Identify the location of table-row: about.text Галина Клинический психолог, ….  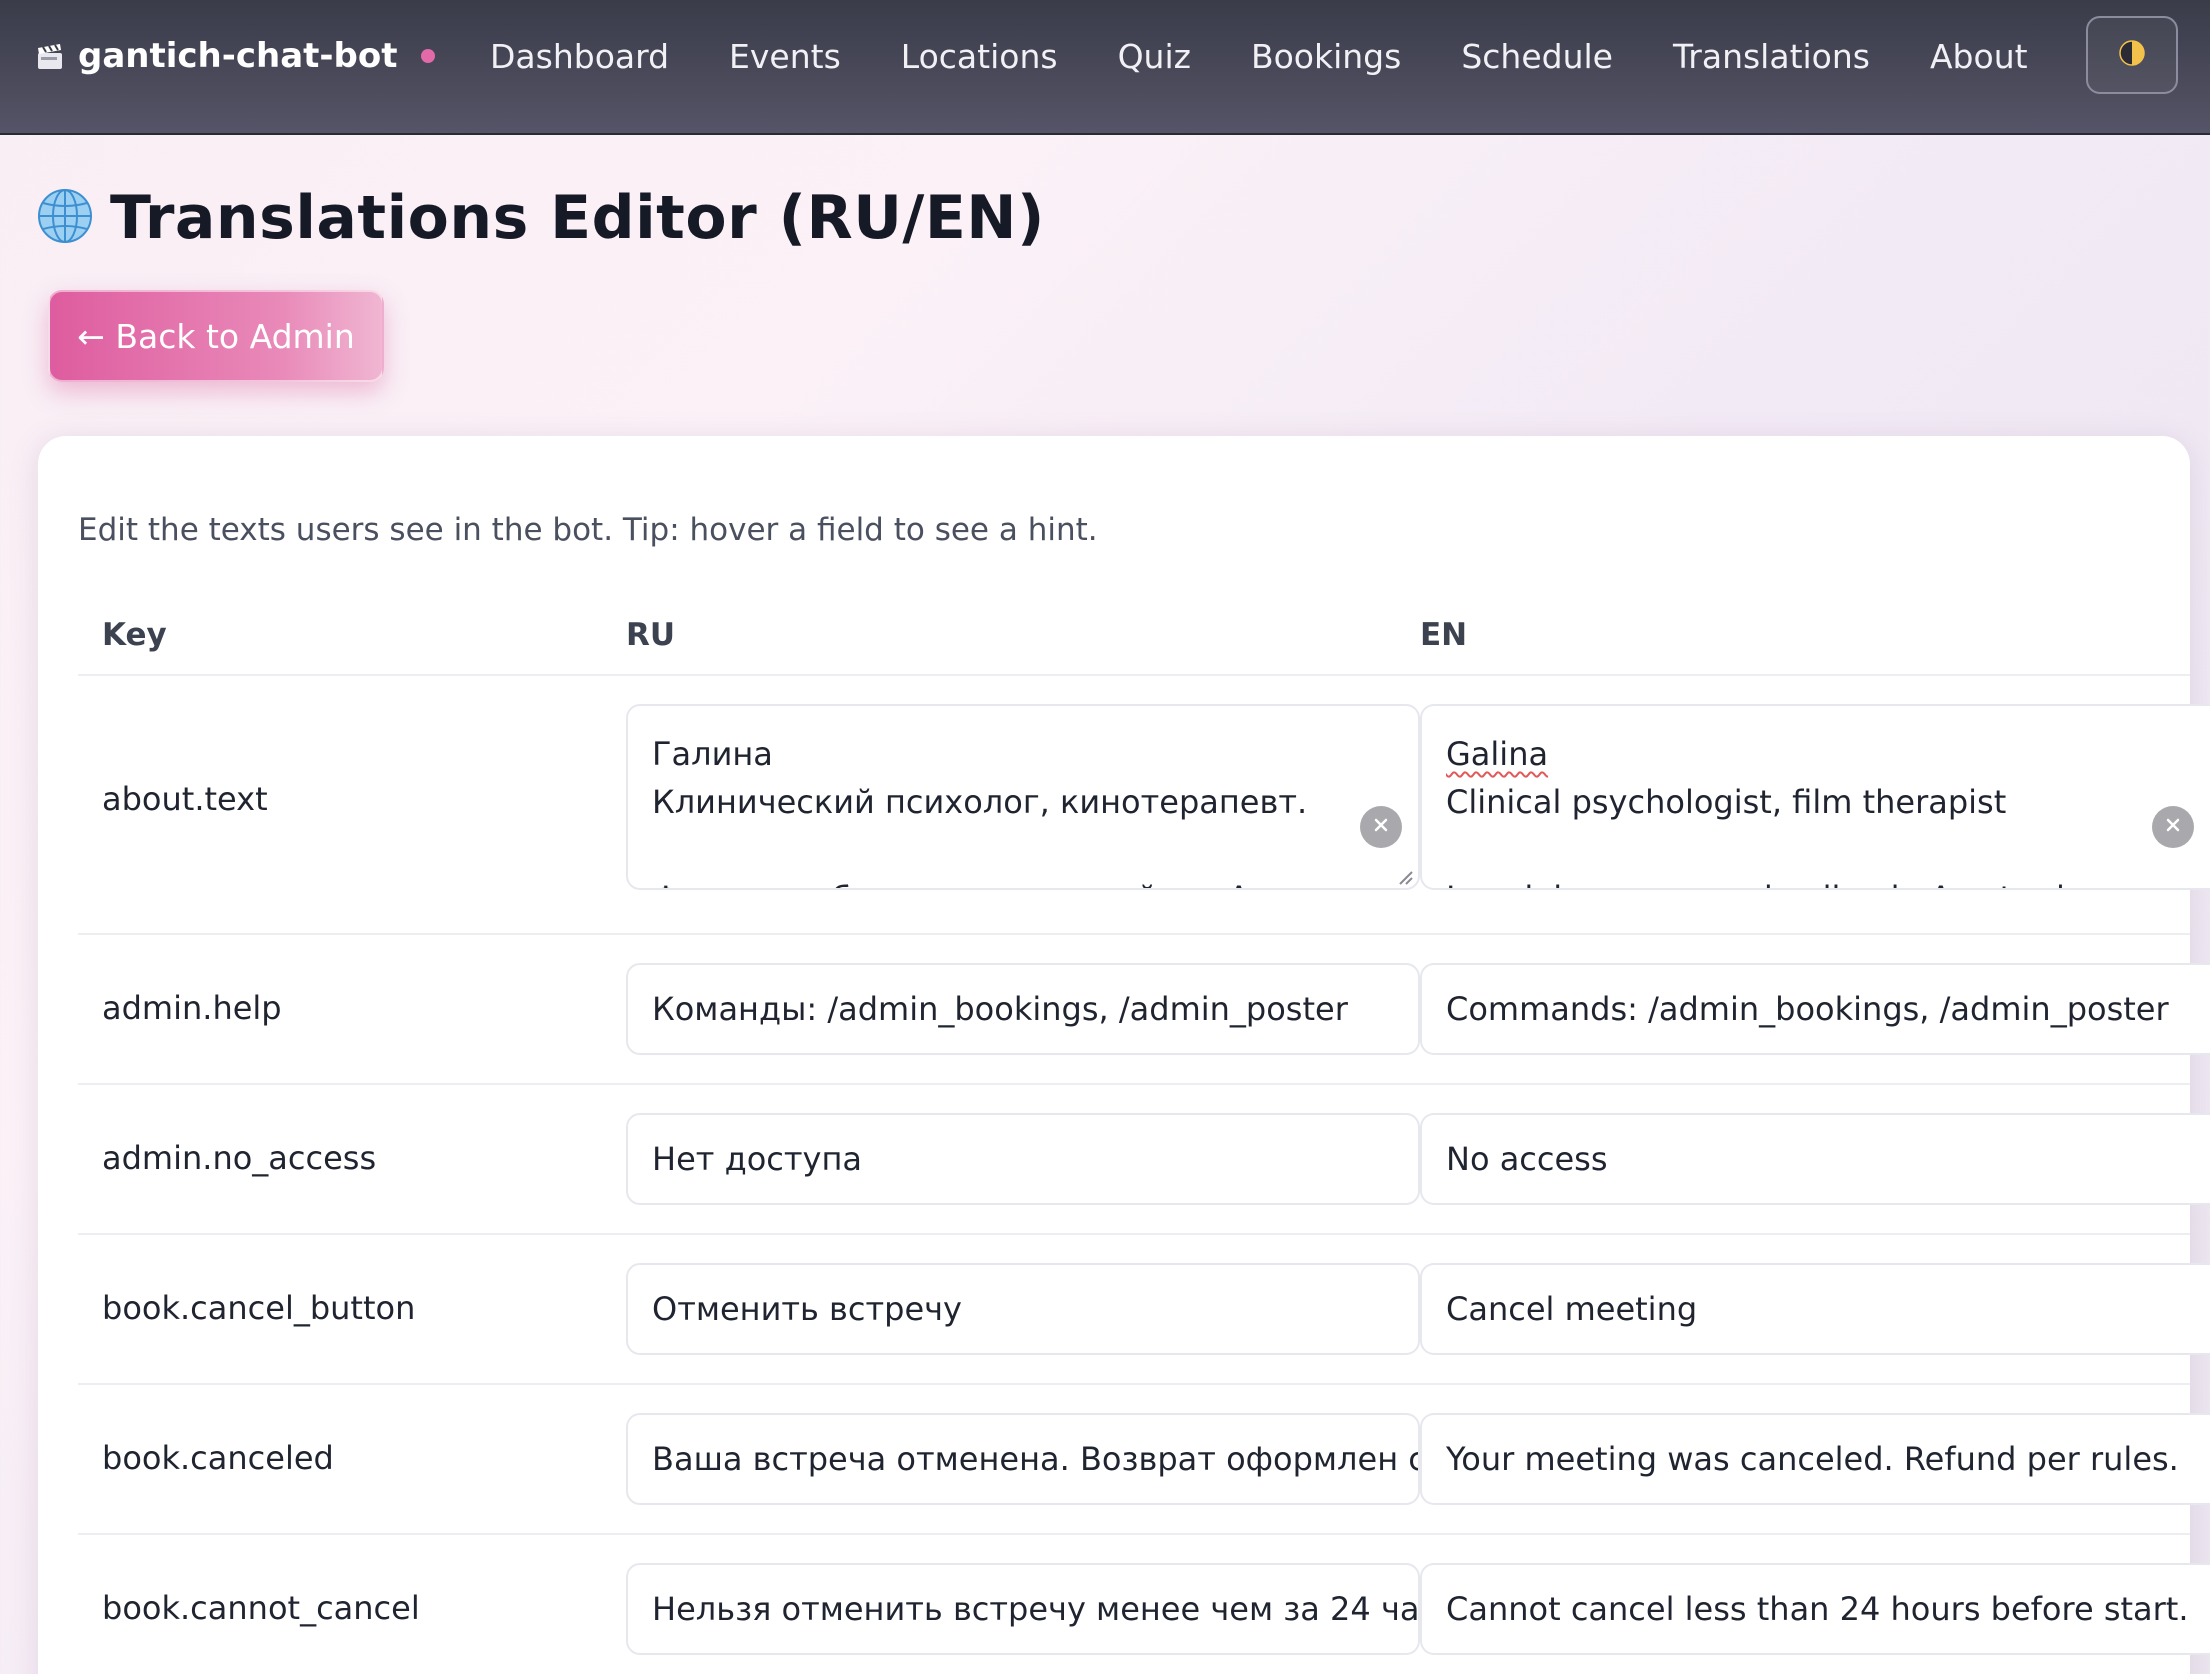
(1144, 805).